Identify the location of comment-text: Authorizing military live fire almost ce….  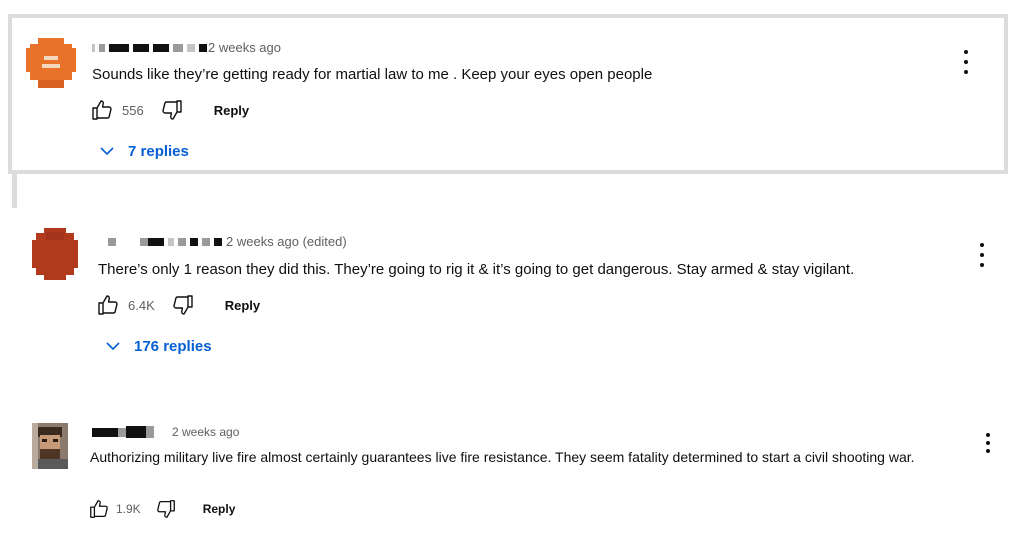
(502, 457).